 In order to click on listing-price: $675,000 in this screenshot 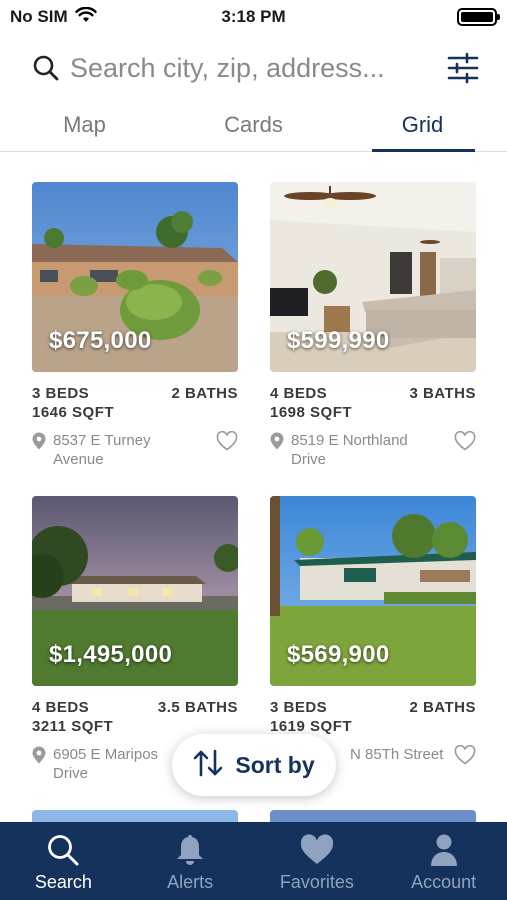, I will do `click(100, 340)`.